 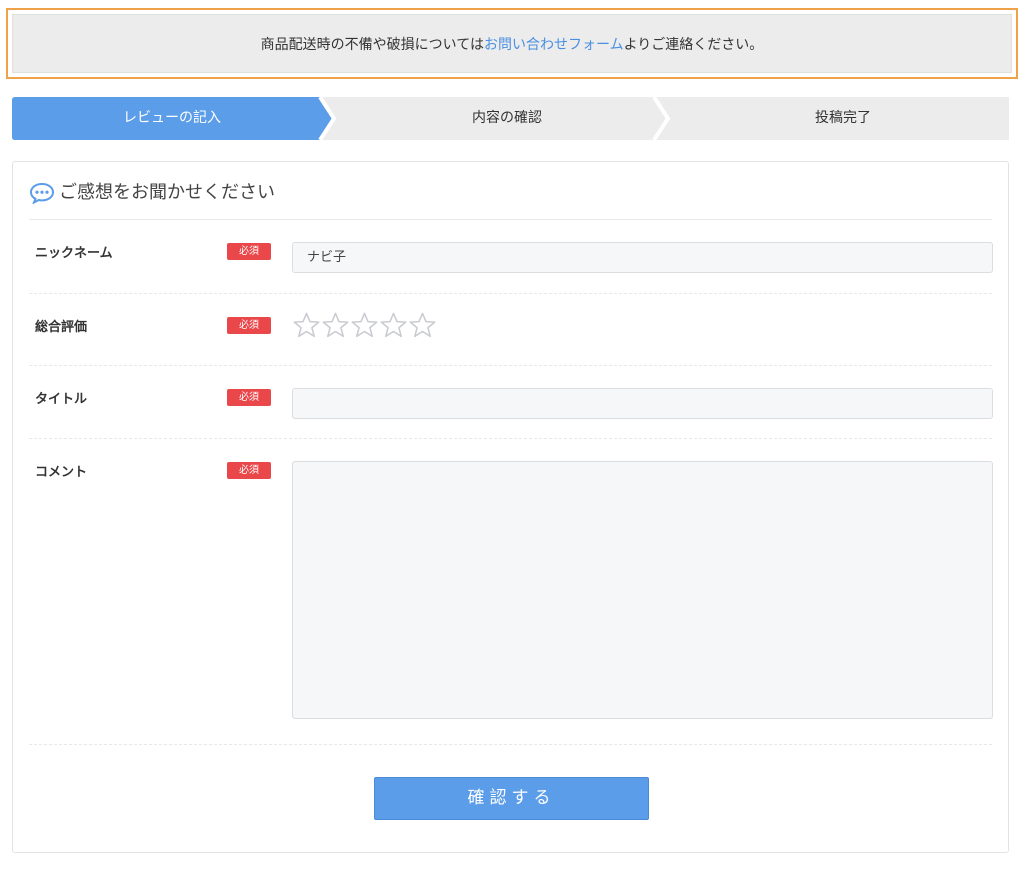 I want to click on title-row: タイトル 必須, so click(x=511, y=402).